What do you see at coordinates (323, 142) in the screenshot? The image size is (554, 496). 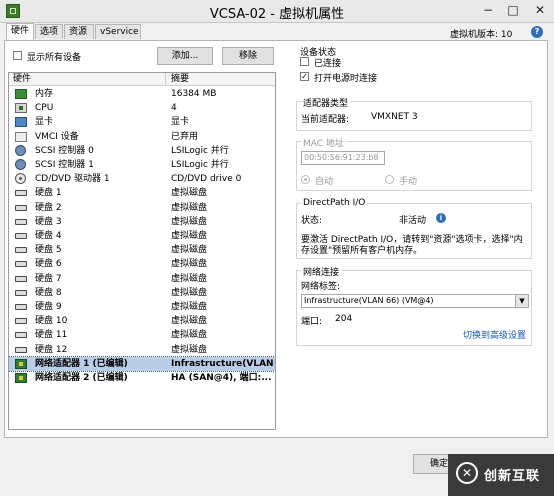 I see `mac-address-title: MAC 地址` at bounding box center [323, 142].